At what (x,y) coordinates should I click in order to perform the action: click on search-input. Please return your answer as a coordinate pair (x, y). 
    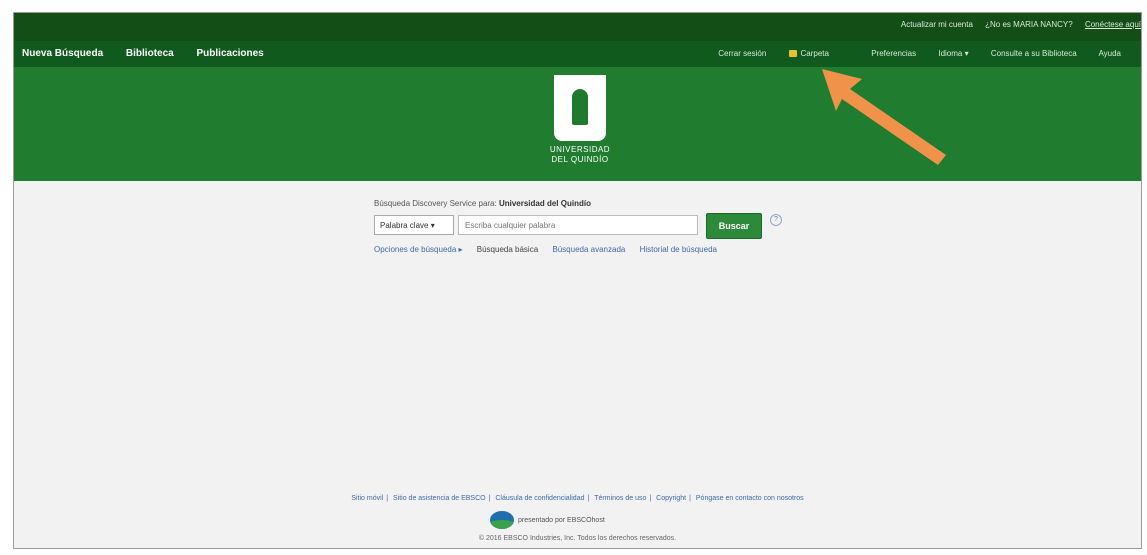
    Looking at the image, I should click on (578, 225).